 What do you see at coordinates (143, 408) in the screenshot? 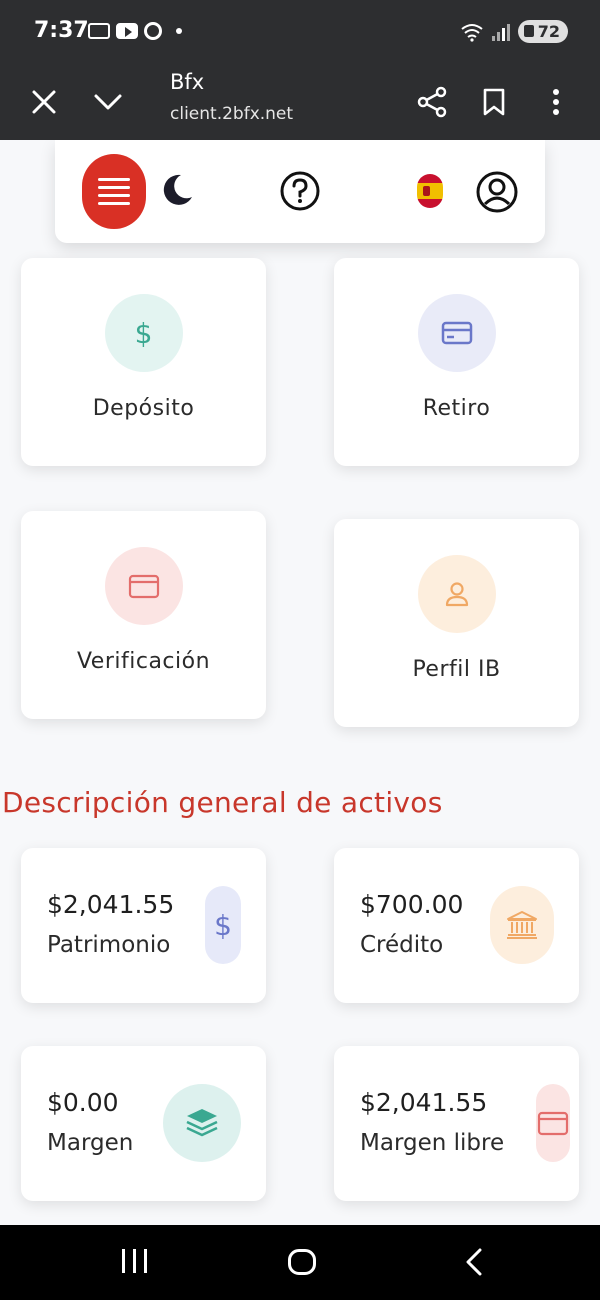
I see `deposit-label: Depósito` at bounding box center [143, 408].